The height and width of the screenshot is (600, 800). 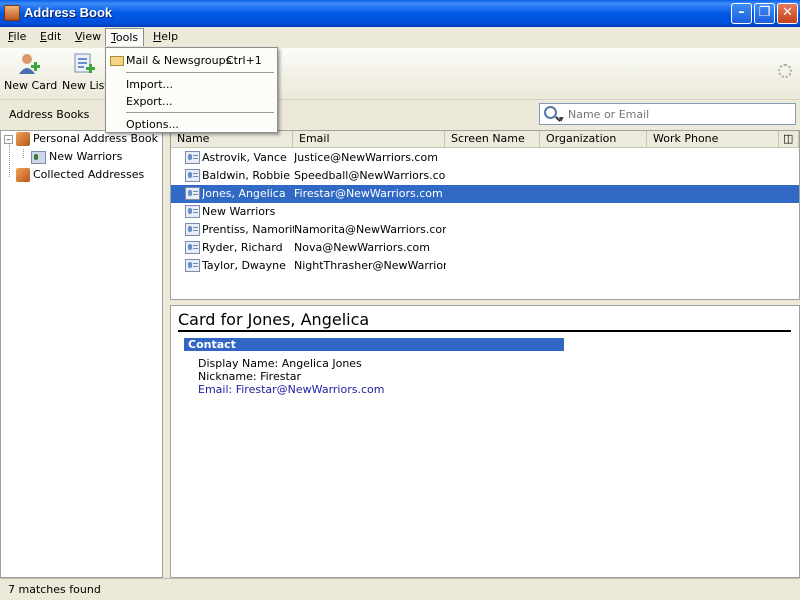 I want to click on search-box: ▼, so click(x=667, y=114).